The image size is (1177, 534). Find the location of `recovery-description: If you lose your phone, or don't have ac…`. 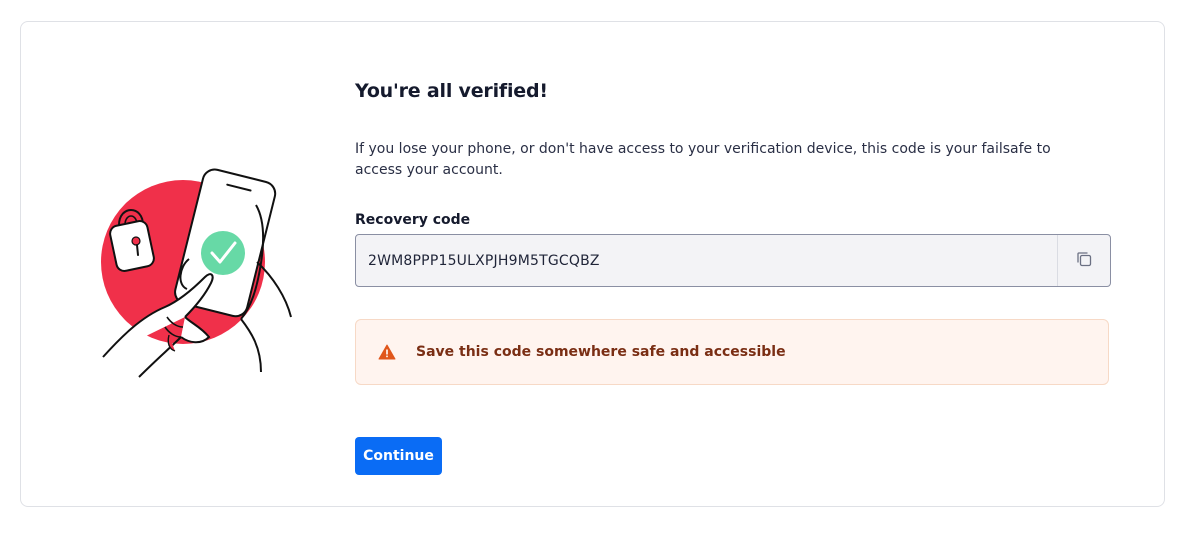

recovery-description: If you lose your phone, or don't have ac… is located at coordinates (703, 159).